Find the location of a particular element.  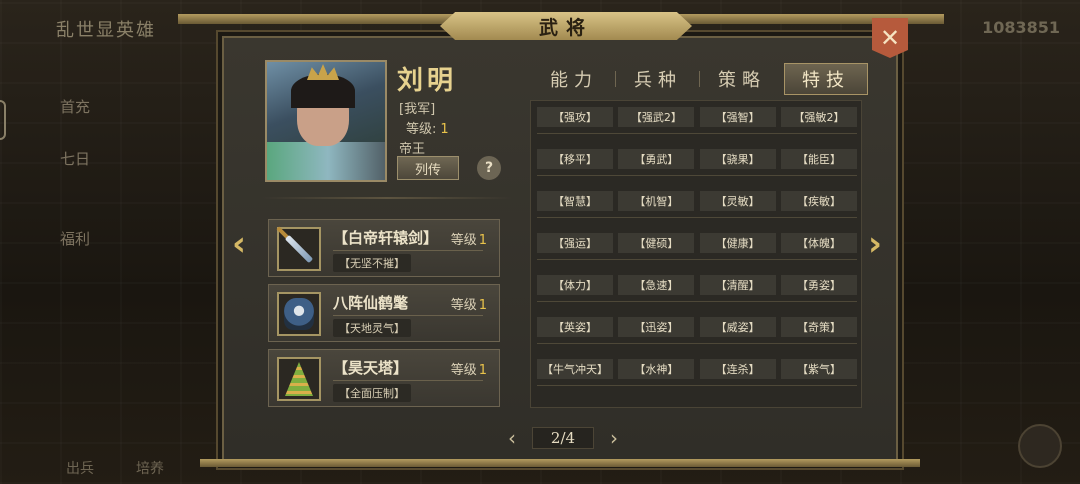

trait-item: 【紫气】 is located at coordinates (818, 369).